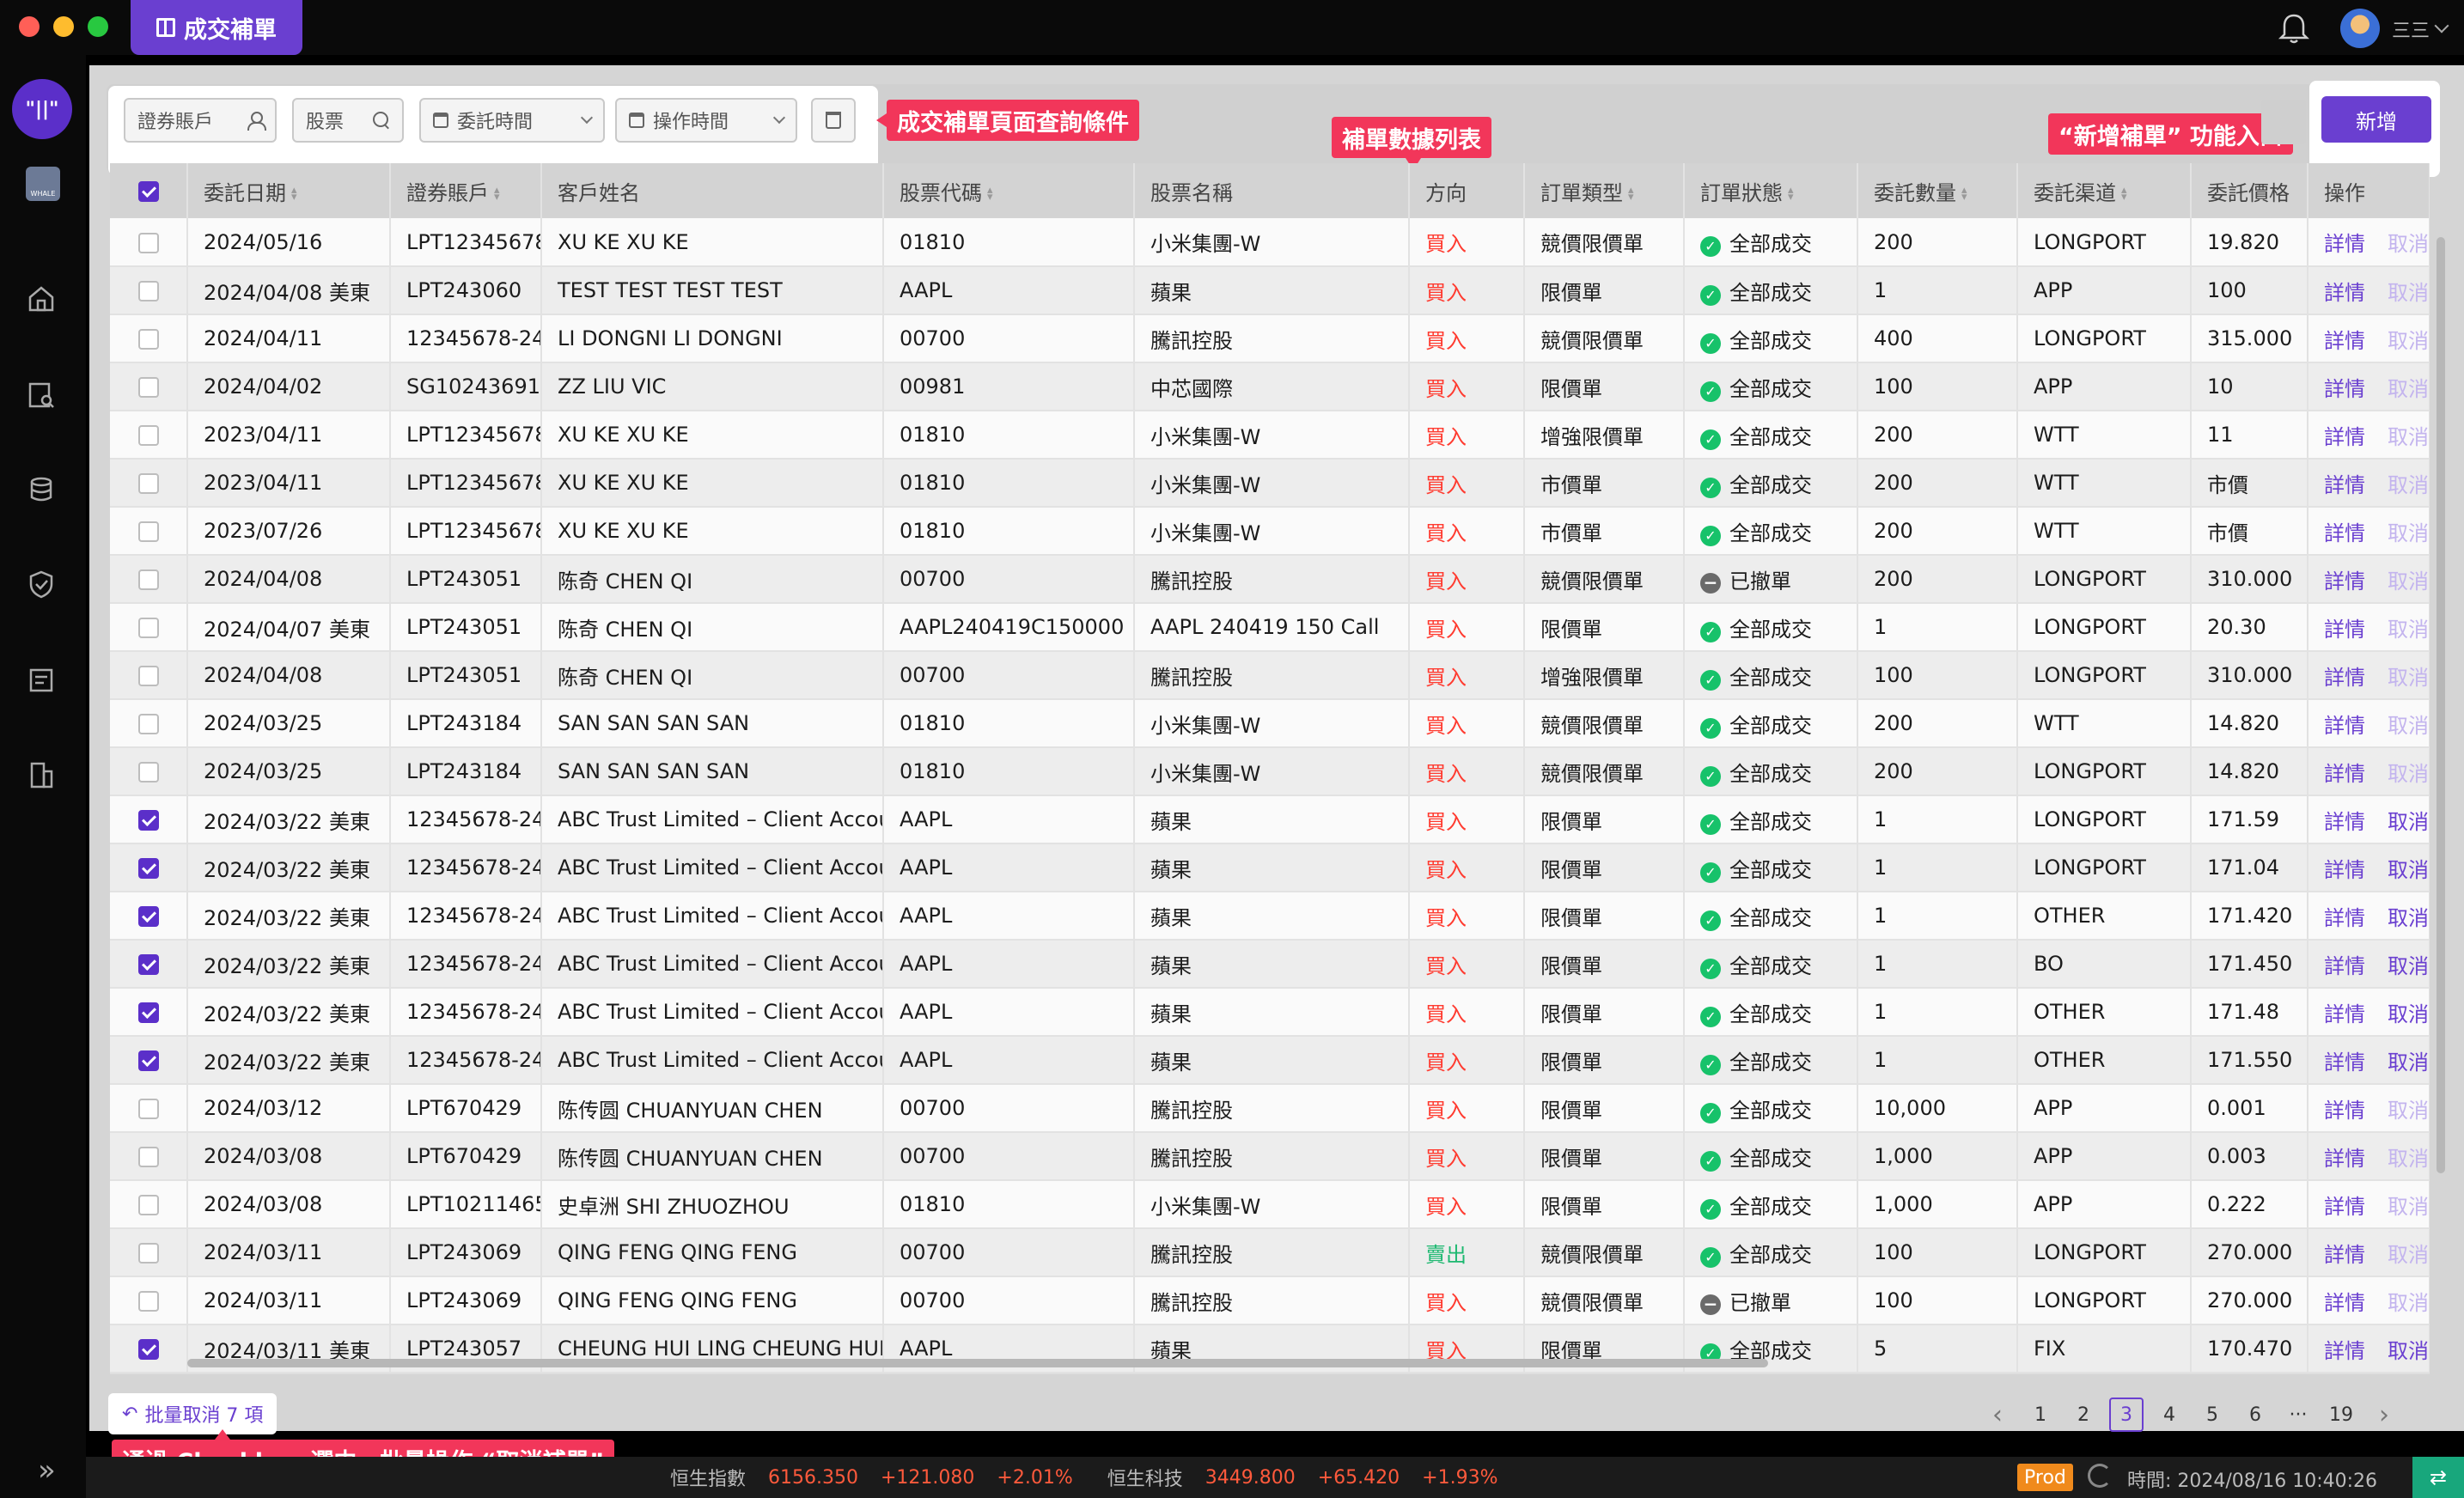  What do you see at coordinates (41, 584) in the screenshot?
I see `shield-icon` at bounding box center [41, 584].